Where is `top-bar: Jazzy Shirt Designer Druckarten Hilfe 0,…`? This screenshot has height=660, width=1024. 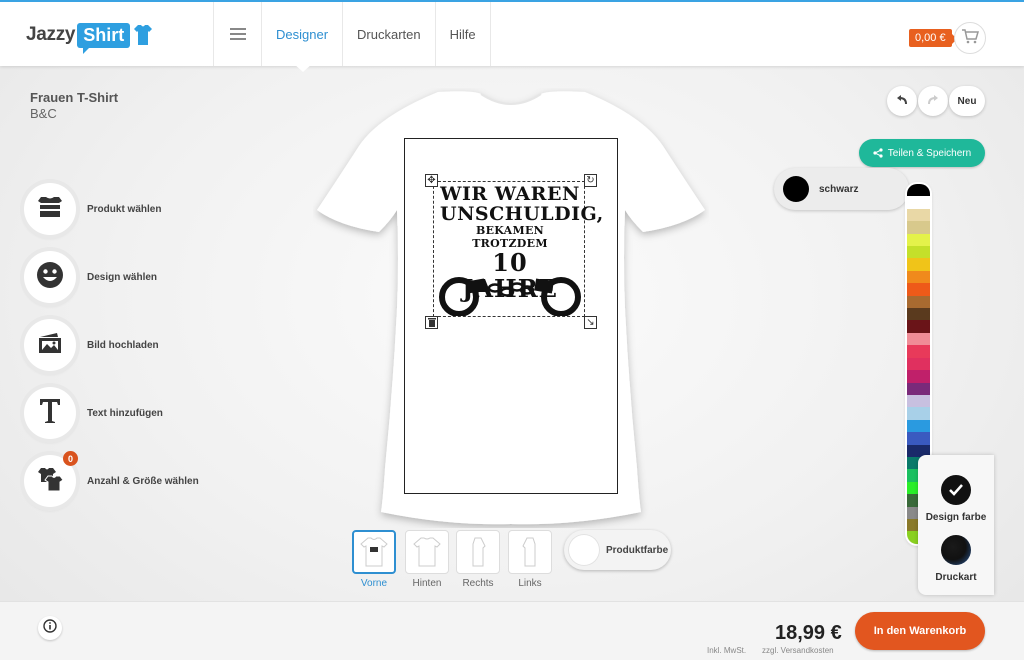 top-bar: Jazzy Shirt Designer Druckarten Hilfe 0,… is located at coordinates (512, 33).